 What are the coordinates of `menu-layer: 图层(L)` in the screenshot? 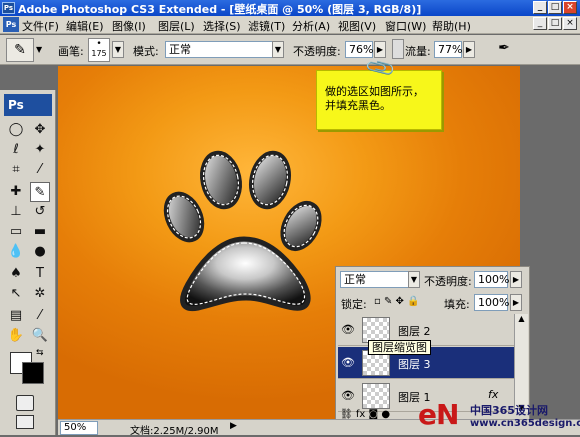 It's located at (176, 26).